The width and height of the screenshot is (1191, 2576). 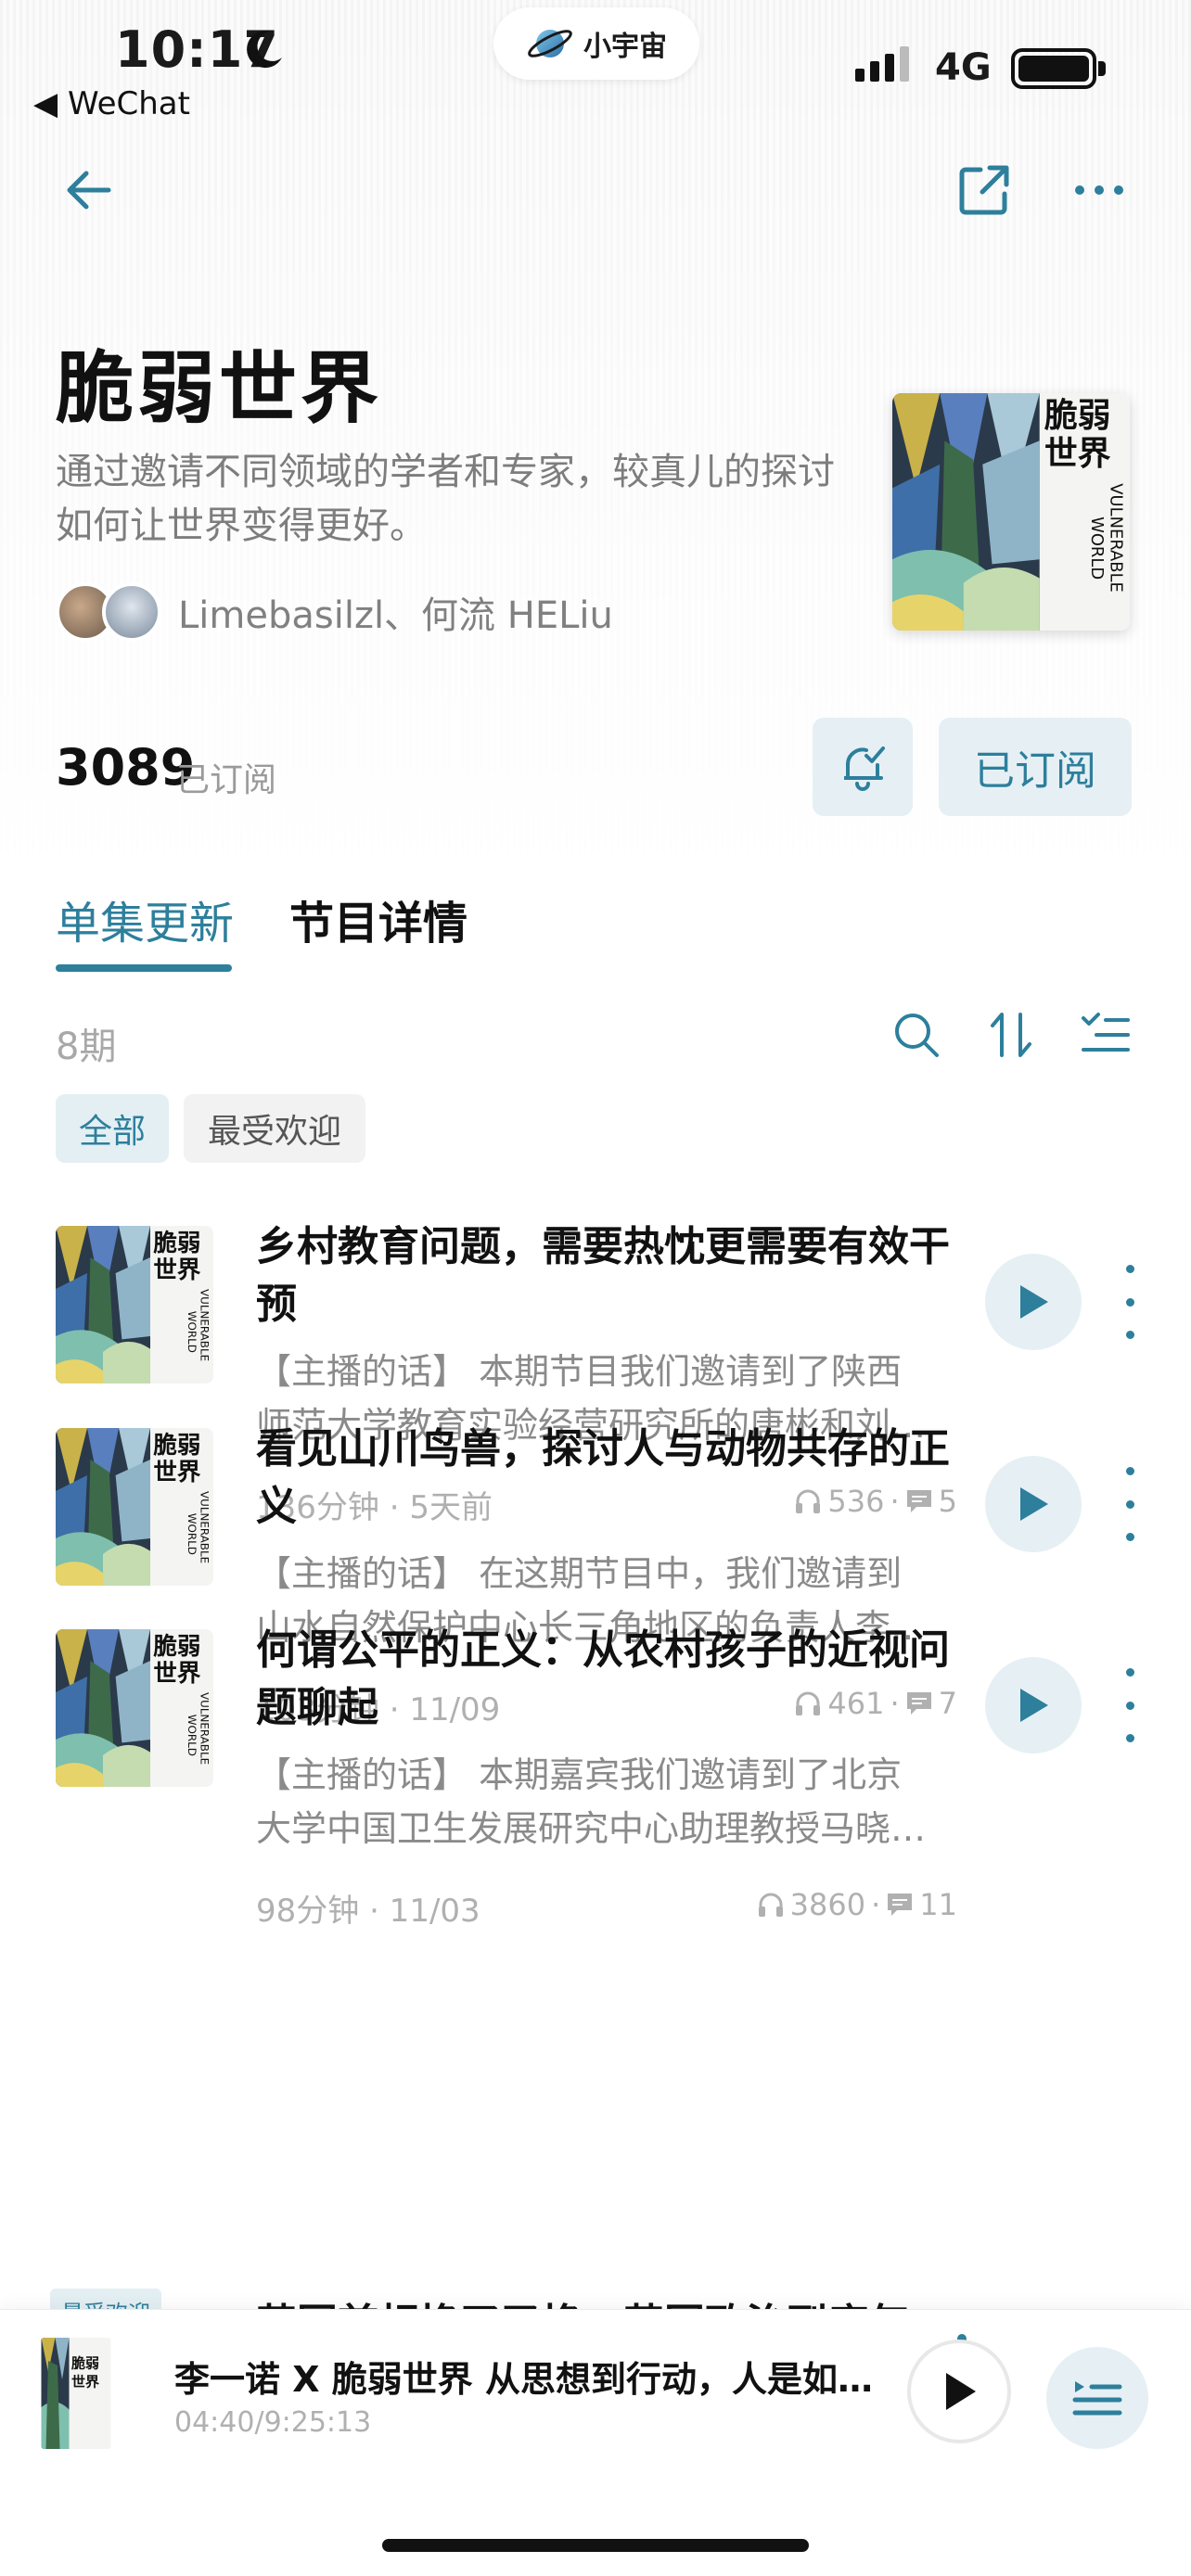 What do you see at coordinates (1106, 1032) in the screenshot?
I see `checklist-icon` at bounding box center [1106, 1032].